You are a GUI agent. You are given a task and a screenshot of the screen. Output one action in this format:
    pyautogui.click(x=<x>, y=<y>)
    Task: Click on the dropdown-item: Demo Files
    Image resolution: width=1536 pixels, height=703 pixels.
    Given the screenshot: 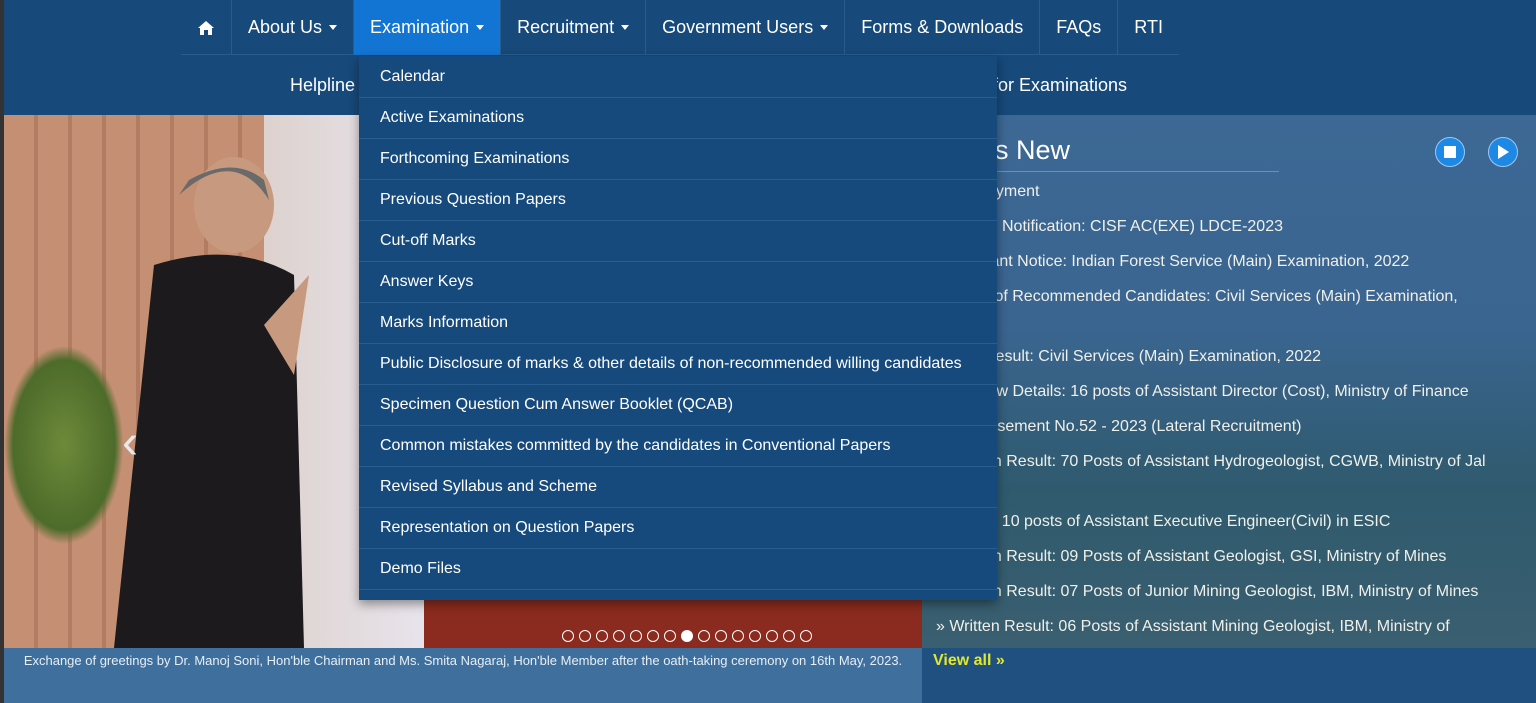 What is the action you would take?
    pyautogui.click(x=678, y=569)
    